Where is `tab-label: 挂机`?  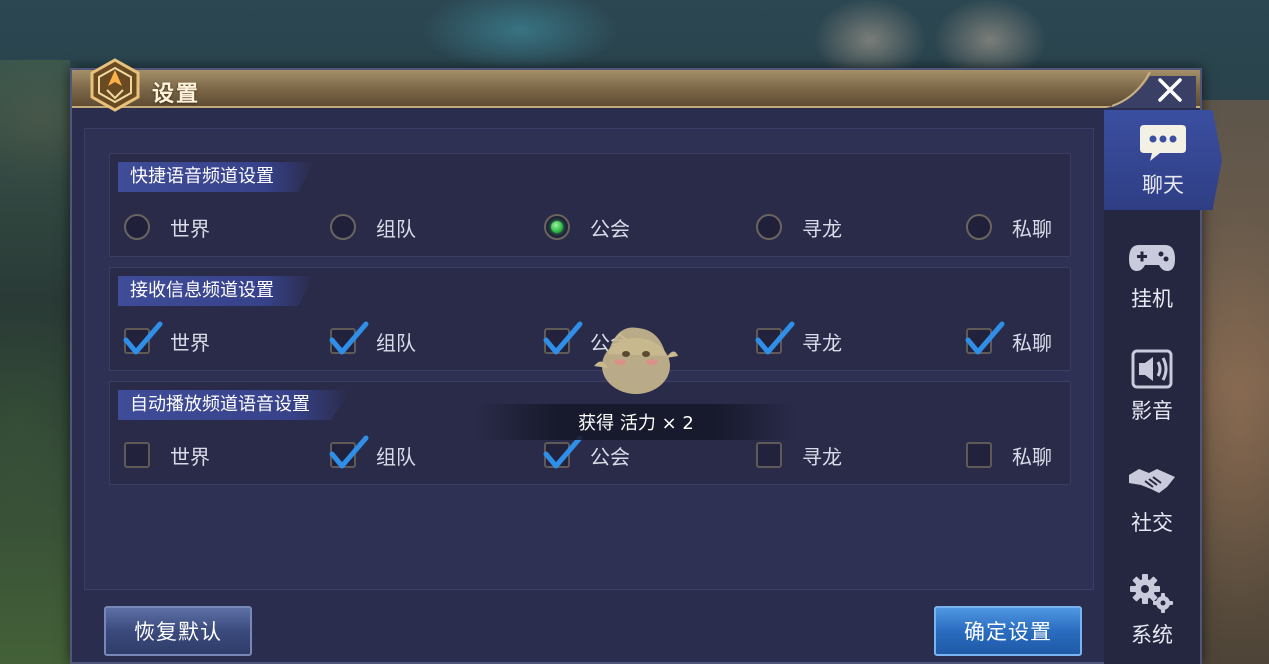 tab-label: 挂机 is located at coordinates (1152, 299).